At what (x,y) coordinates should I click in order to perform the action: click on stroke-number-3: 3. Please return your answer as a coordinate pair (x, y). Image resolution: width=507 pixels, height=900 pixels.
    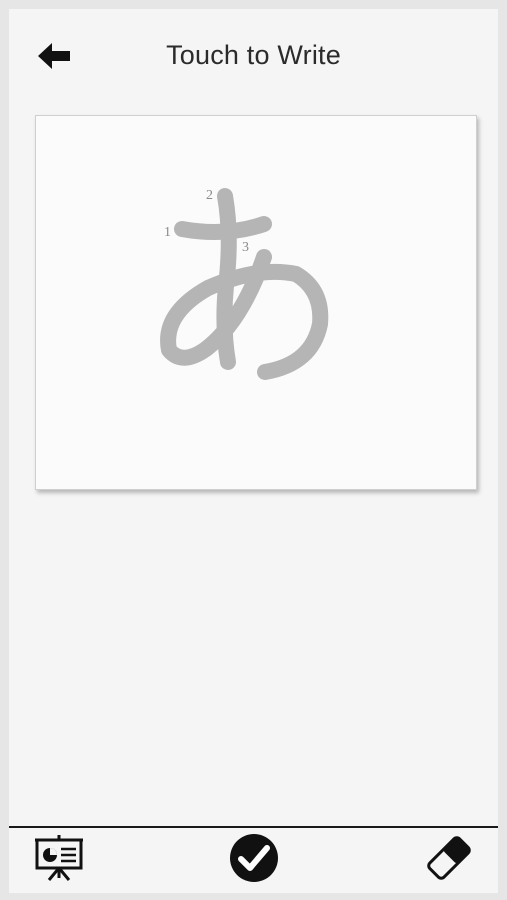
    Looking at the image, I should click on (245, 247).